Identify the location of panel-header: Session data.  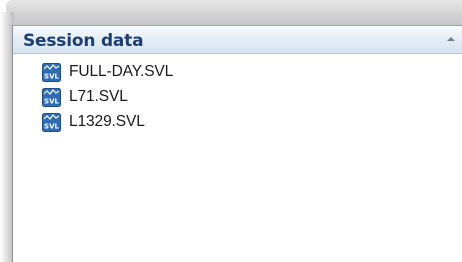
(237, 40).